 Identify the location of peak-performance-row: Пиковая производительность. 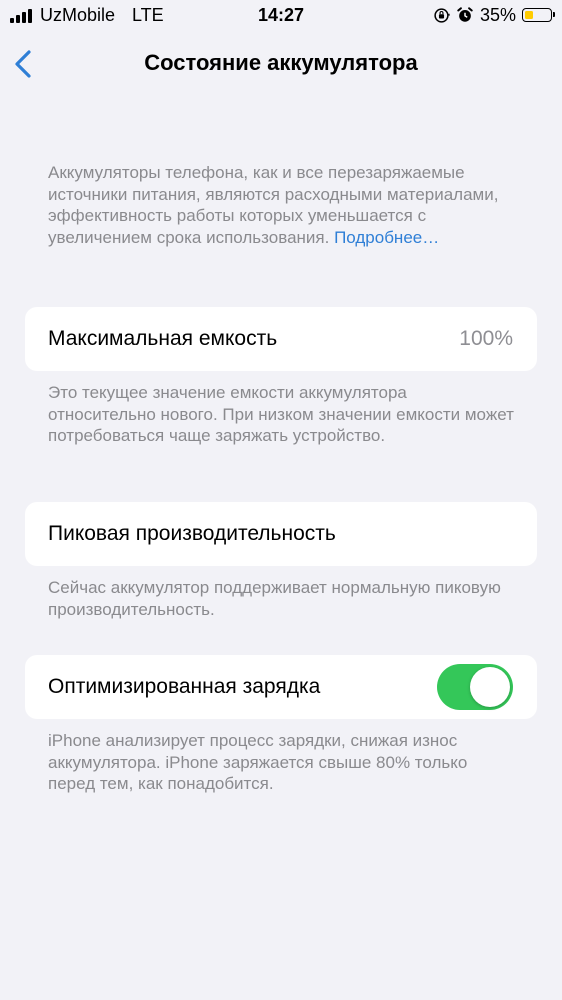
(281, 534).